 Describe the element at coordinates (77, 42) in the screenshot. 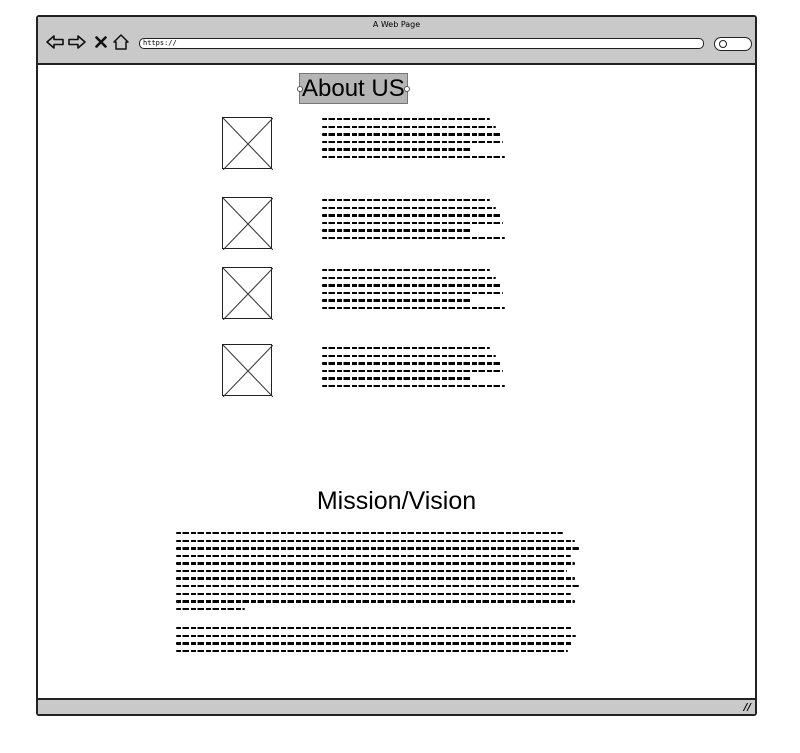

I see `forward-arrow-icon` at that location.